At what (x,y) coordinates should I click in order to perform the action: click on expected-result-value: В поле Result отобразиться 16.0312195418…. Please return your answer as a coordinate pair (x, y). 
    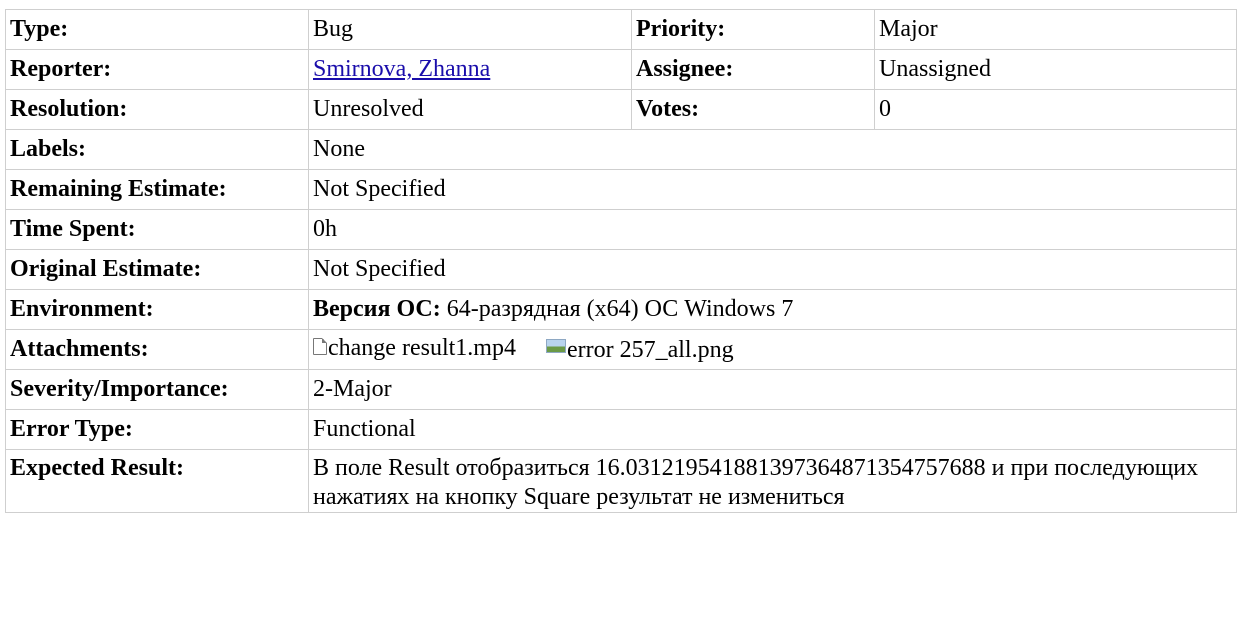
    Looking at the image, I should click on (772, 481).